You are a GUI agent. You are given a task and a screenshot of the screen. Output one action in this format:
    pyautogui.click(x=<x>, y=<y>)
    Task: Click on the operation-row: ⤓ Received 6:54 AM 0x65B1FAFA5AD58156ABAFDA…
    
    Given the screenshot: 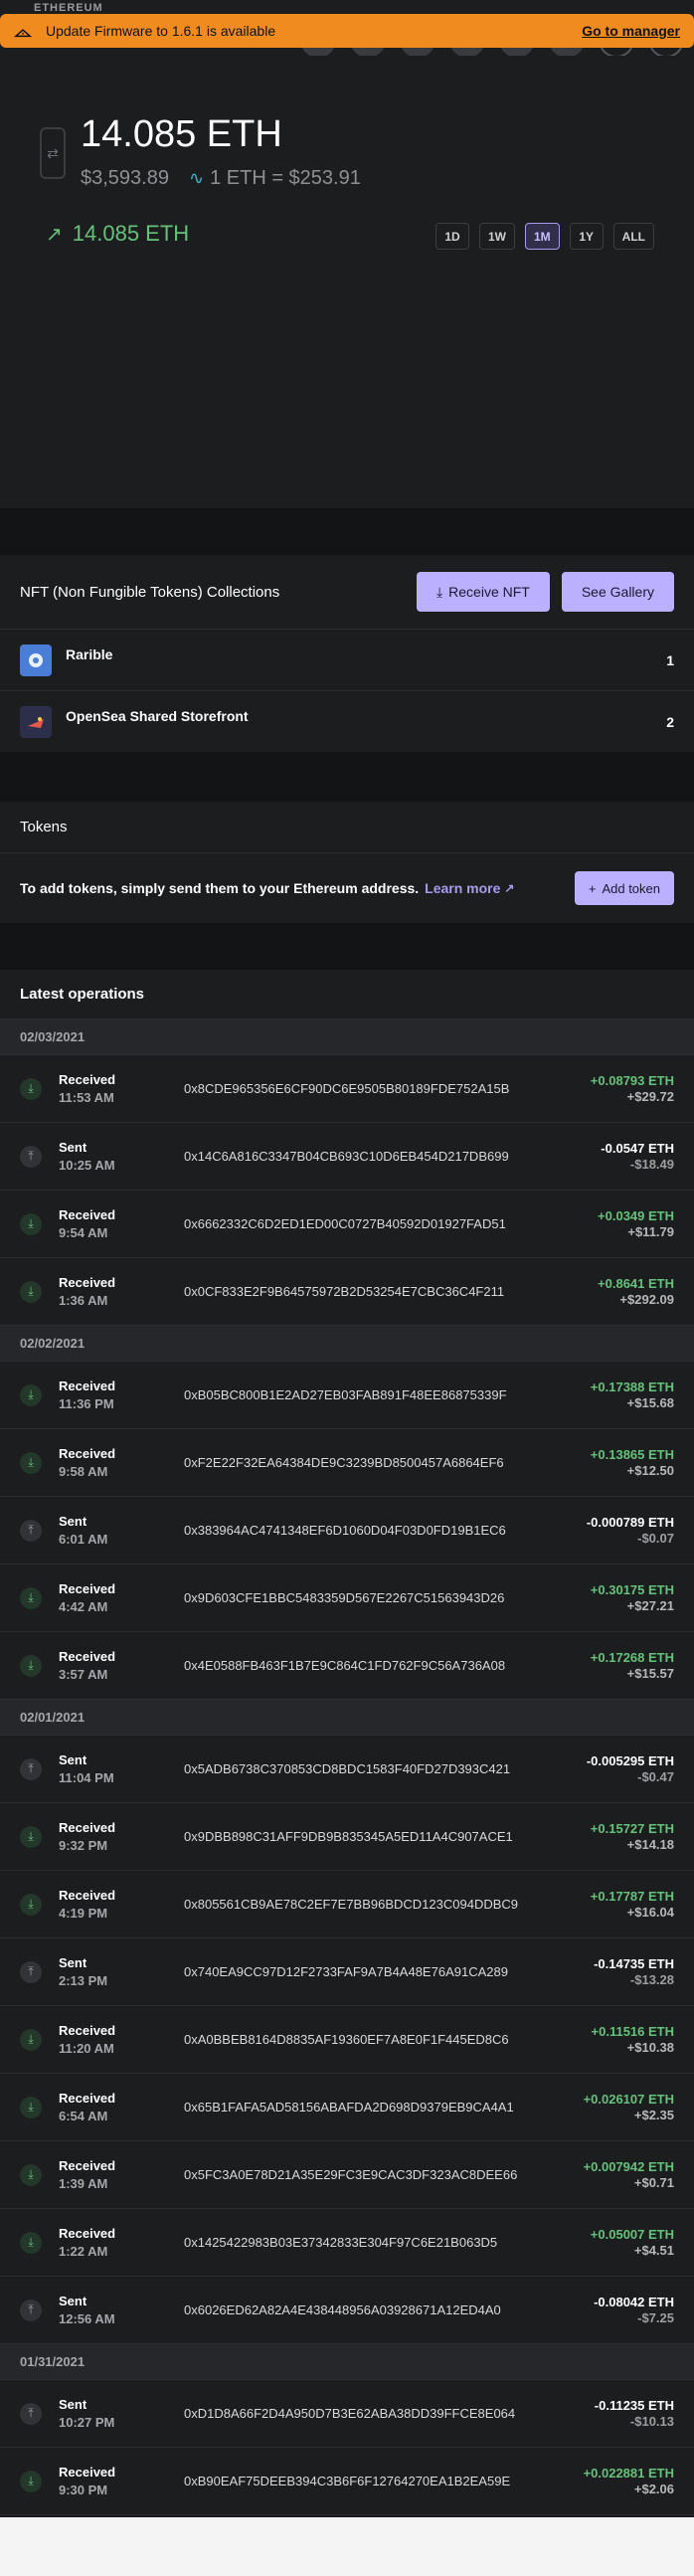 What is the action you would take?
    pyautogui.click(x=347, y=2107)
    